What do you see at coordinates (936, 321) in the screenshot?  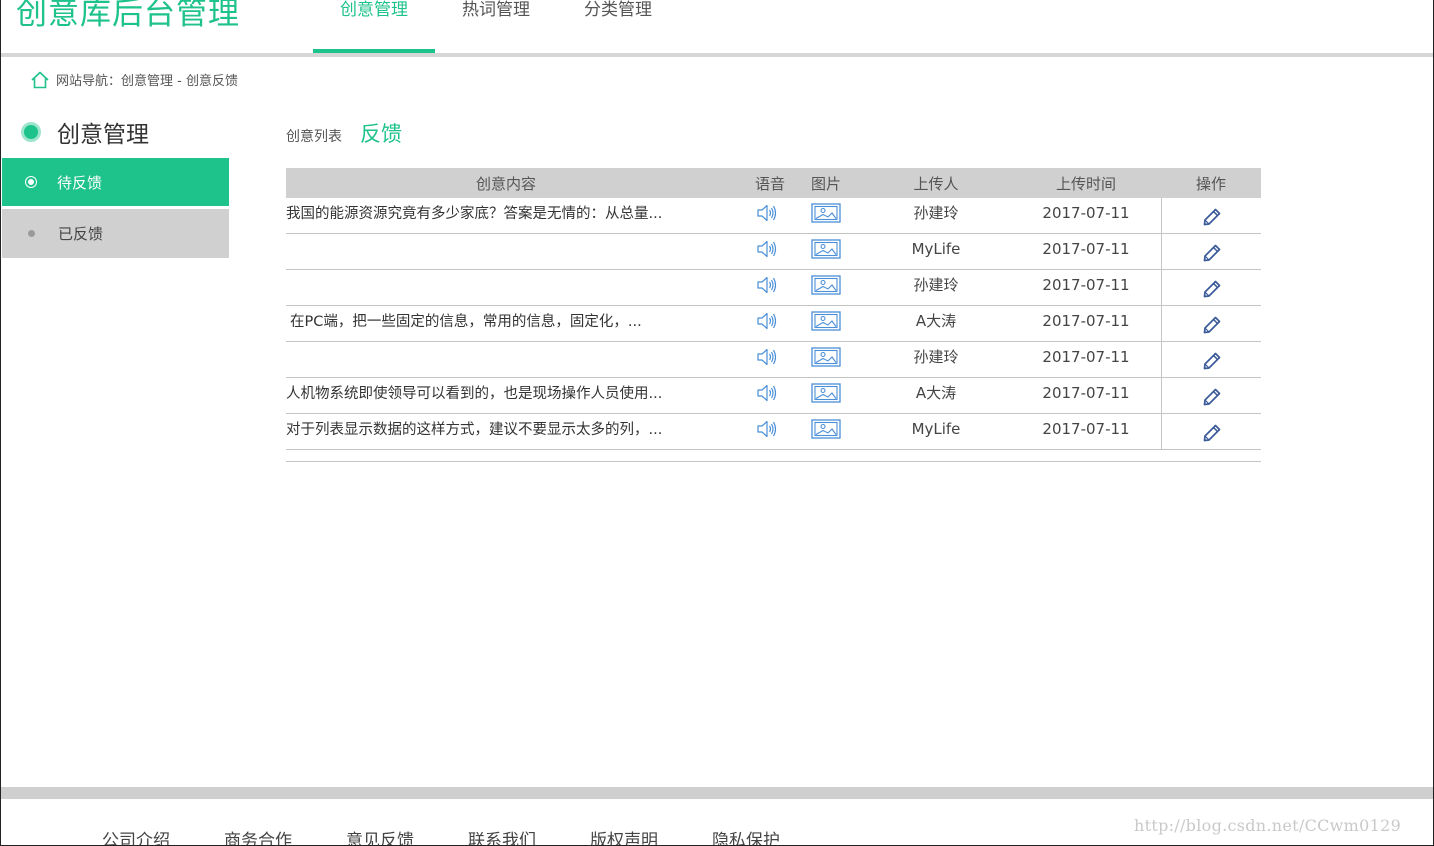 I see `uploader-cell: A大涛` at bounding box center [936, 321].